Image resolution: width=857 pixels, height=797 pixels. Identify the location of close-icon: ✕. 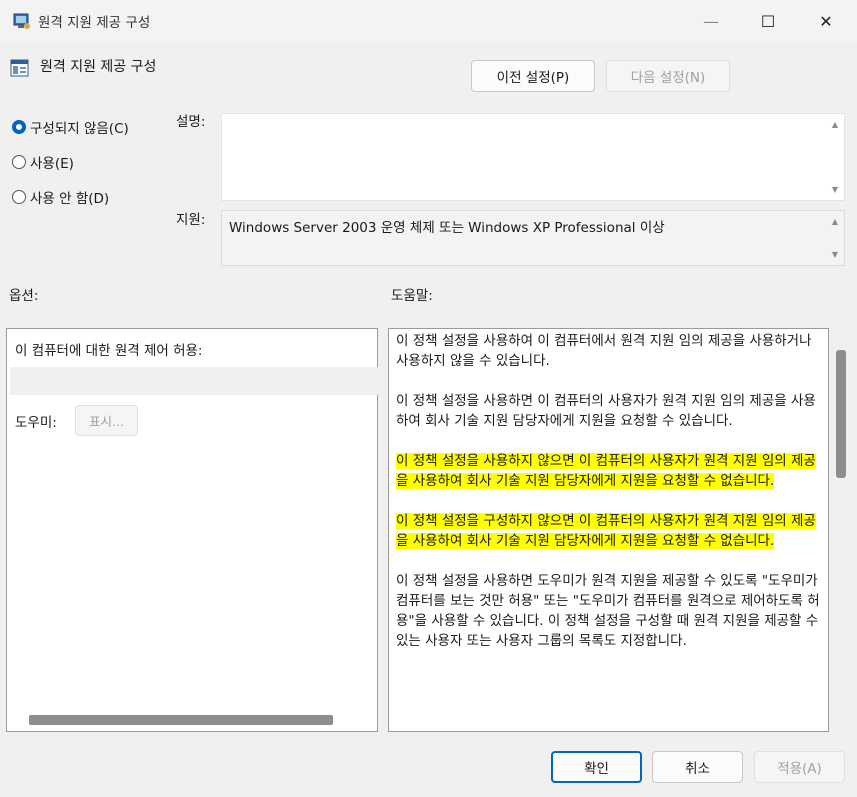
(826, 21).